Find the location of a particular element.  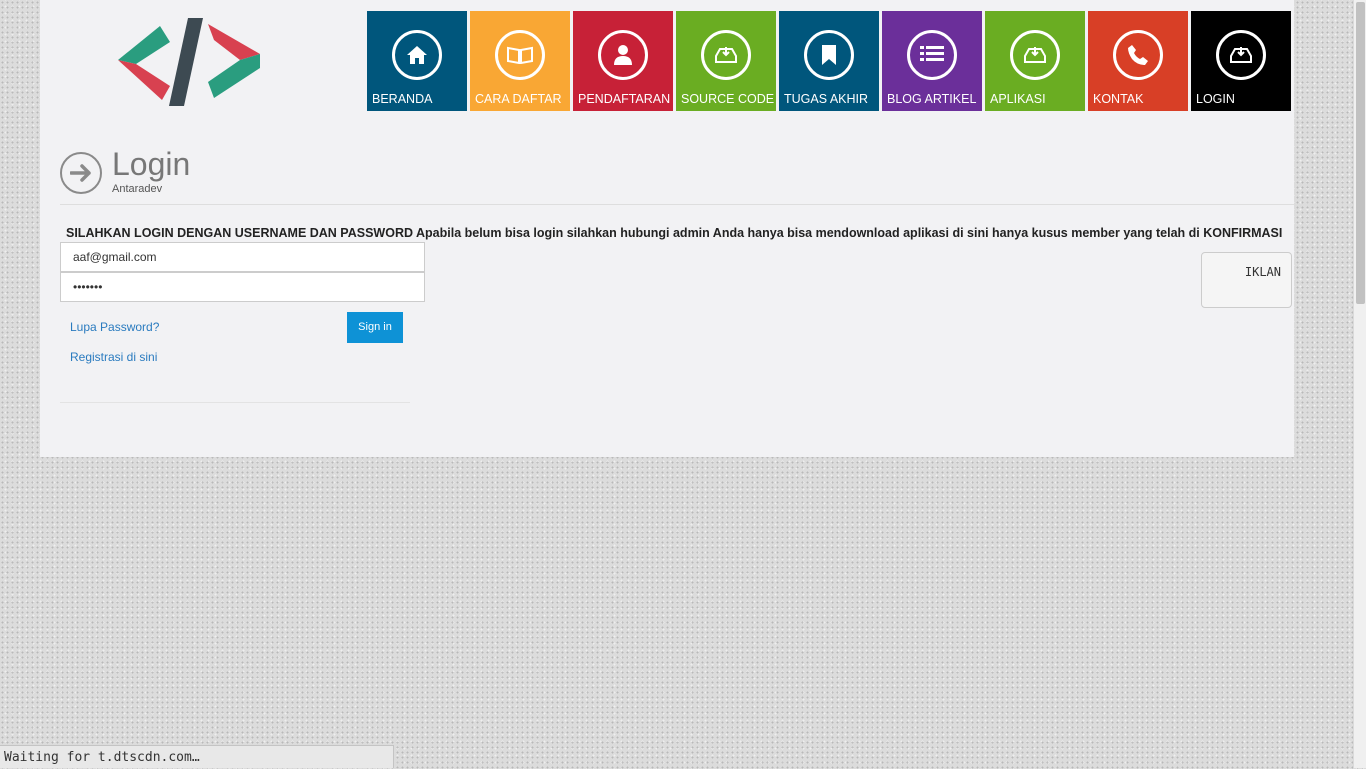

page-subtitle: Antaradev is located at coordinates (137, 189).